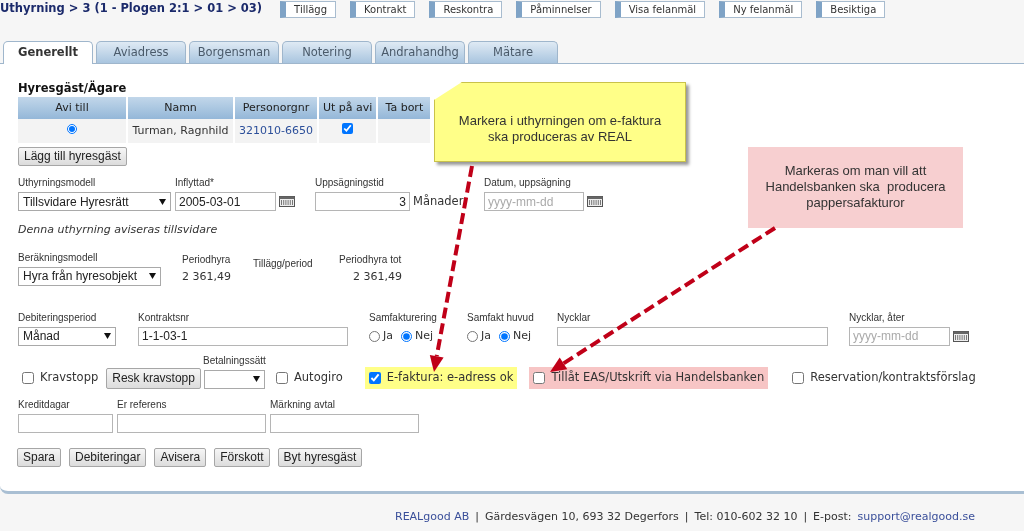 The width and height of the screenshot is (1024, 531). Describe the element at coordinates (180, 457) in the screenshot. I see `action-button: Avisera` at that location.